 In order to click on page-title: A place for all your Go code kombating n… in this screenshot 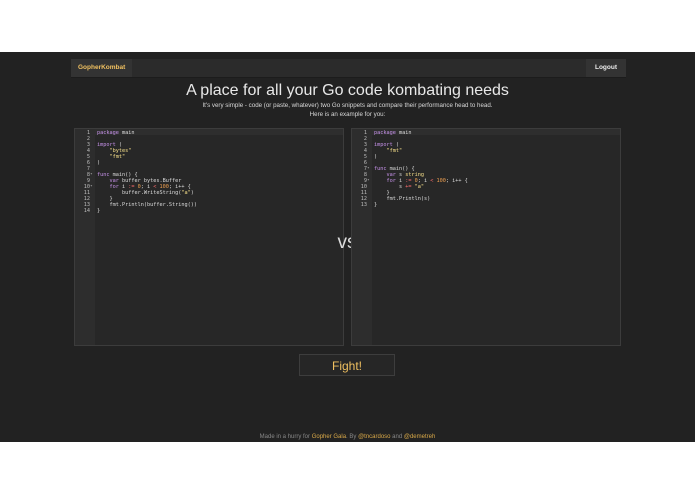, I will do `click(347, 90)`.